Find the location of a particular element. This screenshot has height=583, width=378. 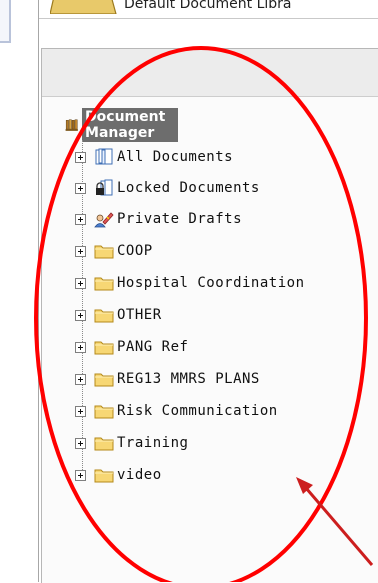

tree-node-label: Hospital Coordination is located at coordinates (211, 283).